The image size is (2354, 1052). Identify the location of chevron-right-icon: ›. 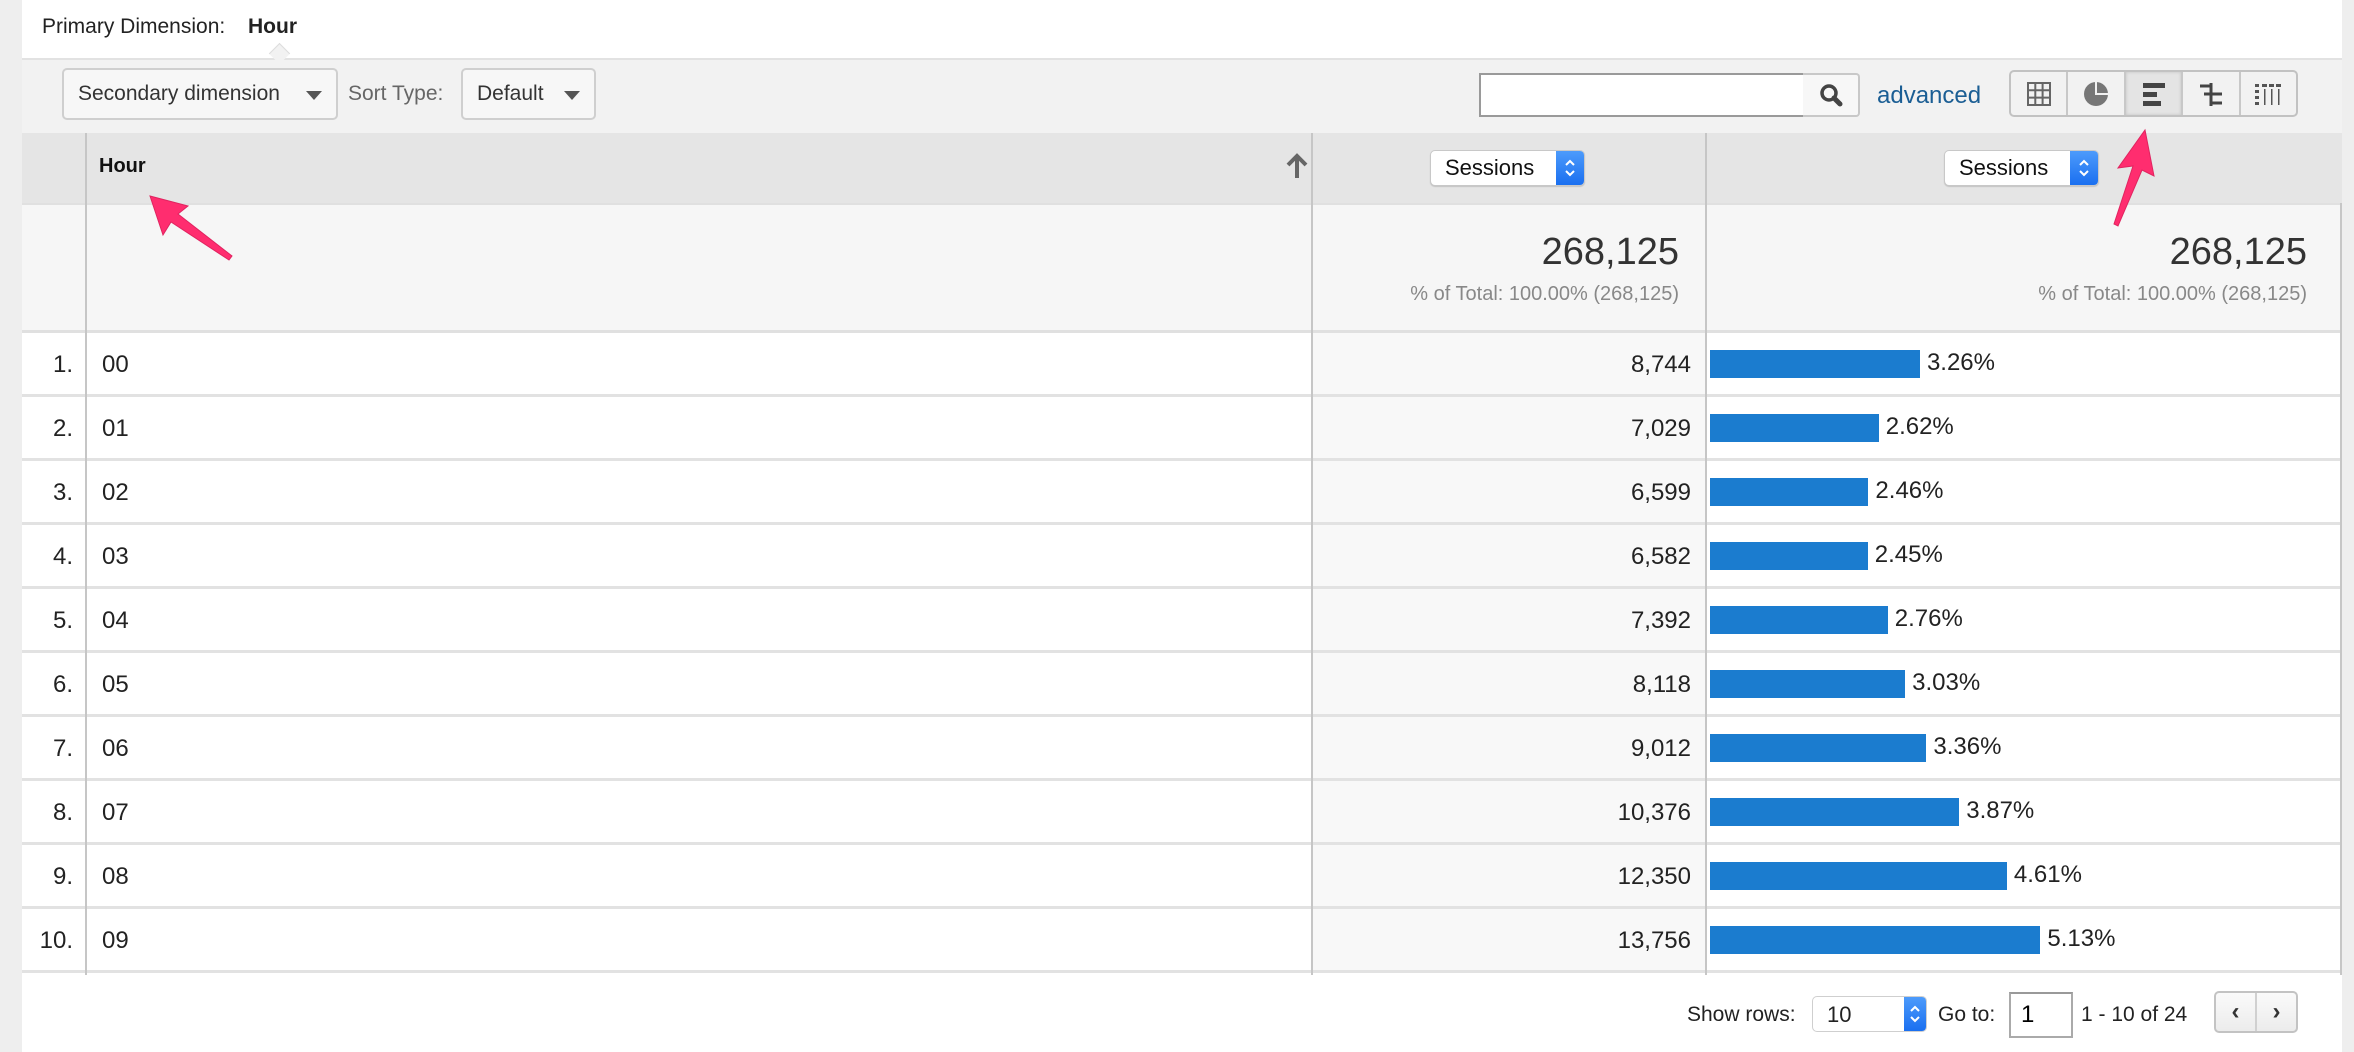
(2276, 1011).